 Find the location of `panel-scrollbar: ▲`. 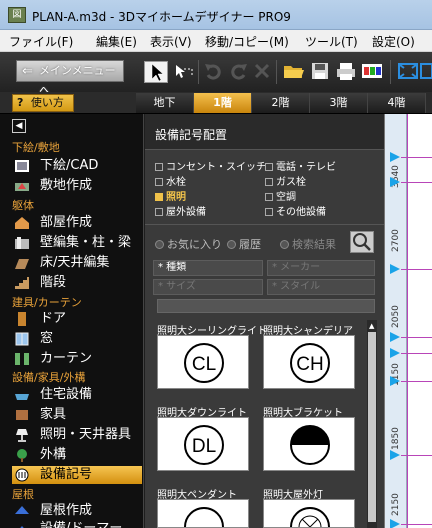

panel-scrollbar: ▲ is located at coordinates (372, 424).